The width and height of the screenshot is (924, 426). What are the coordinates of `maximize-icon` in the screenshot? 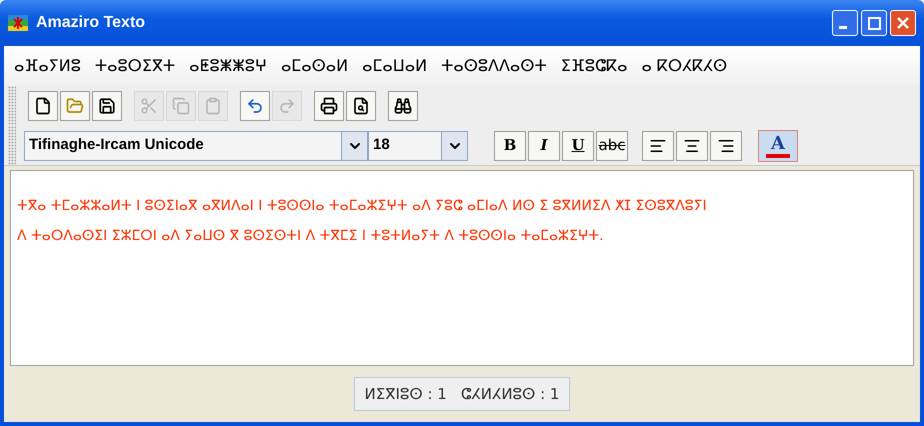 It's located at (874, 23).